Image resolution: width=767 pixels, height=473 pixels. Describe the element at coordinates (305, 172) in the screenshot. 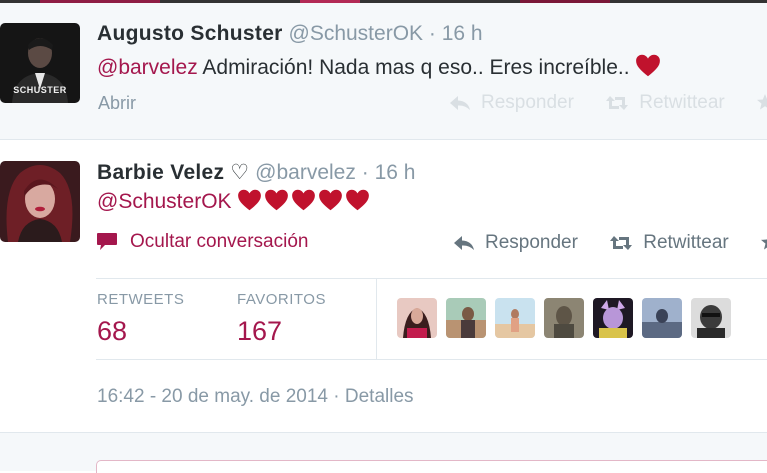

I see `screen-name: @barvelez` at that location.